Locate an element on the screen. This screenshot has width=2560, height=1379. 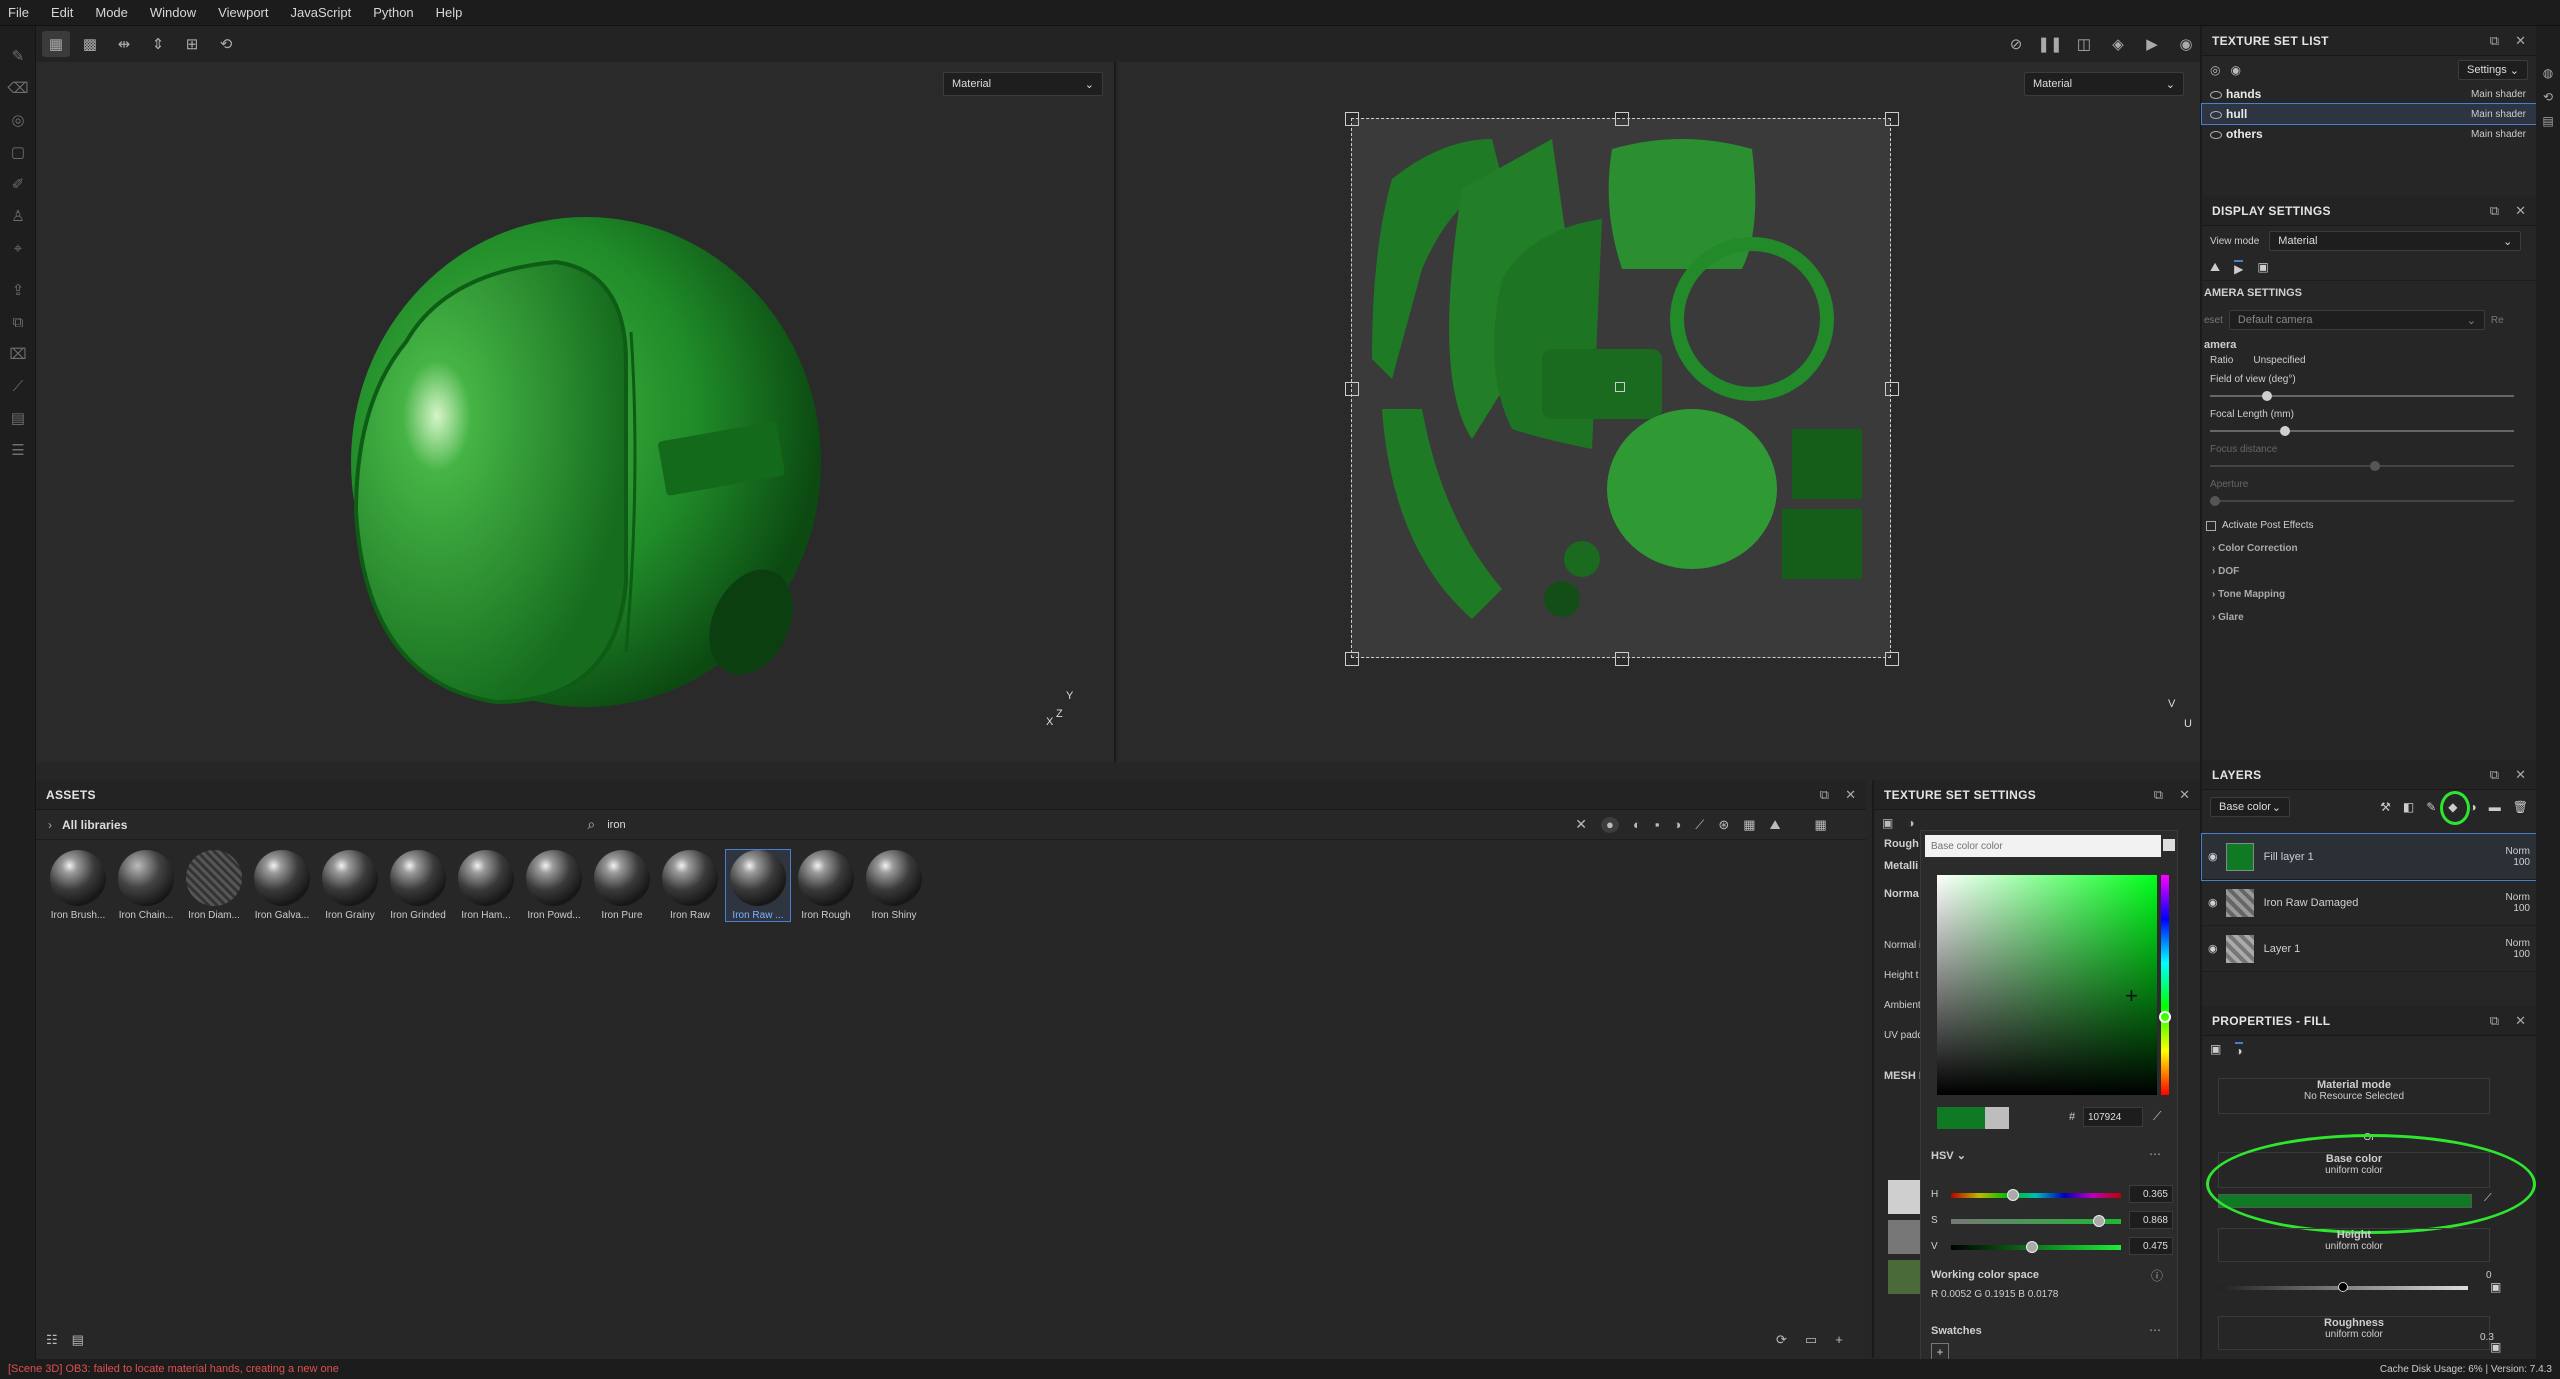
view-grid-icon: ▦ is located at coordinates (1821, 825).